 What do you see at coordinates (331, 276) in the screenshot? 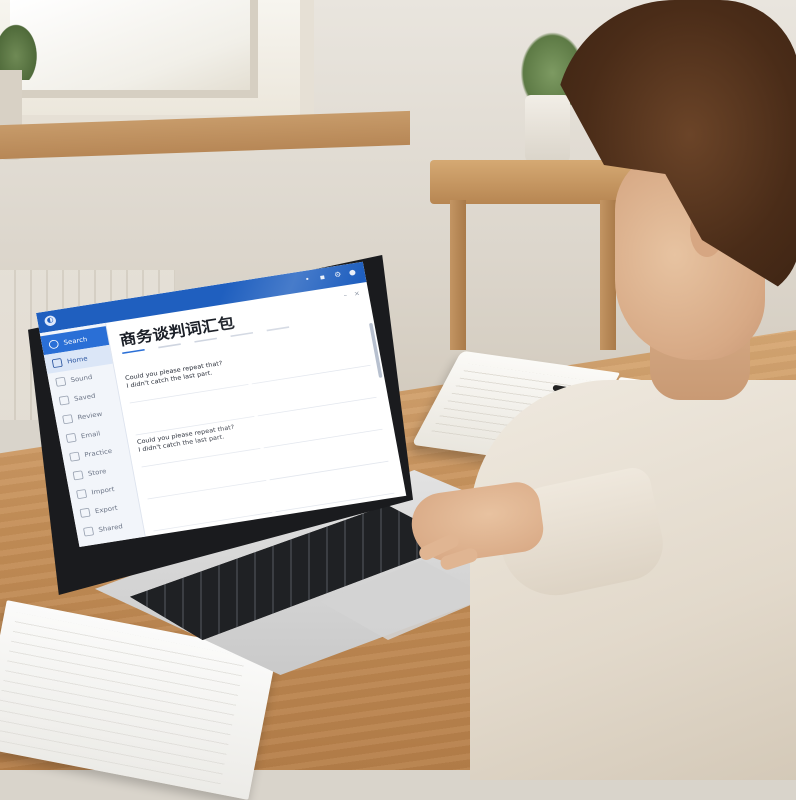
I see `top-bar-icons: • ▪ ⚙ ●` at bounding box center [331, 276].